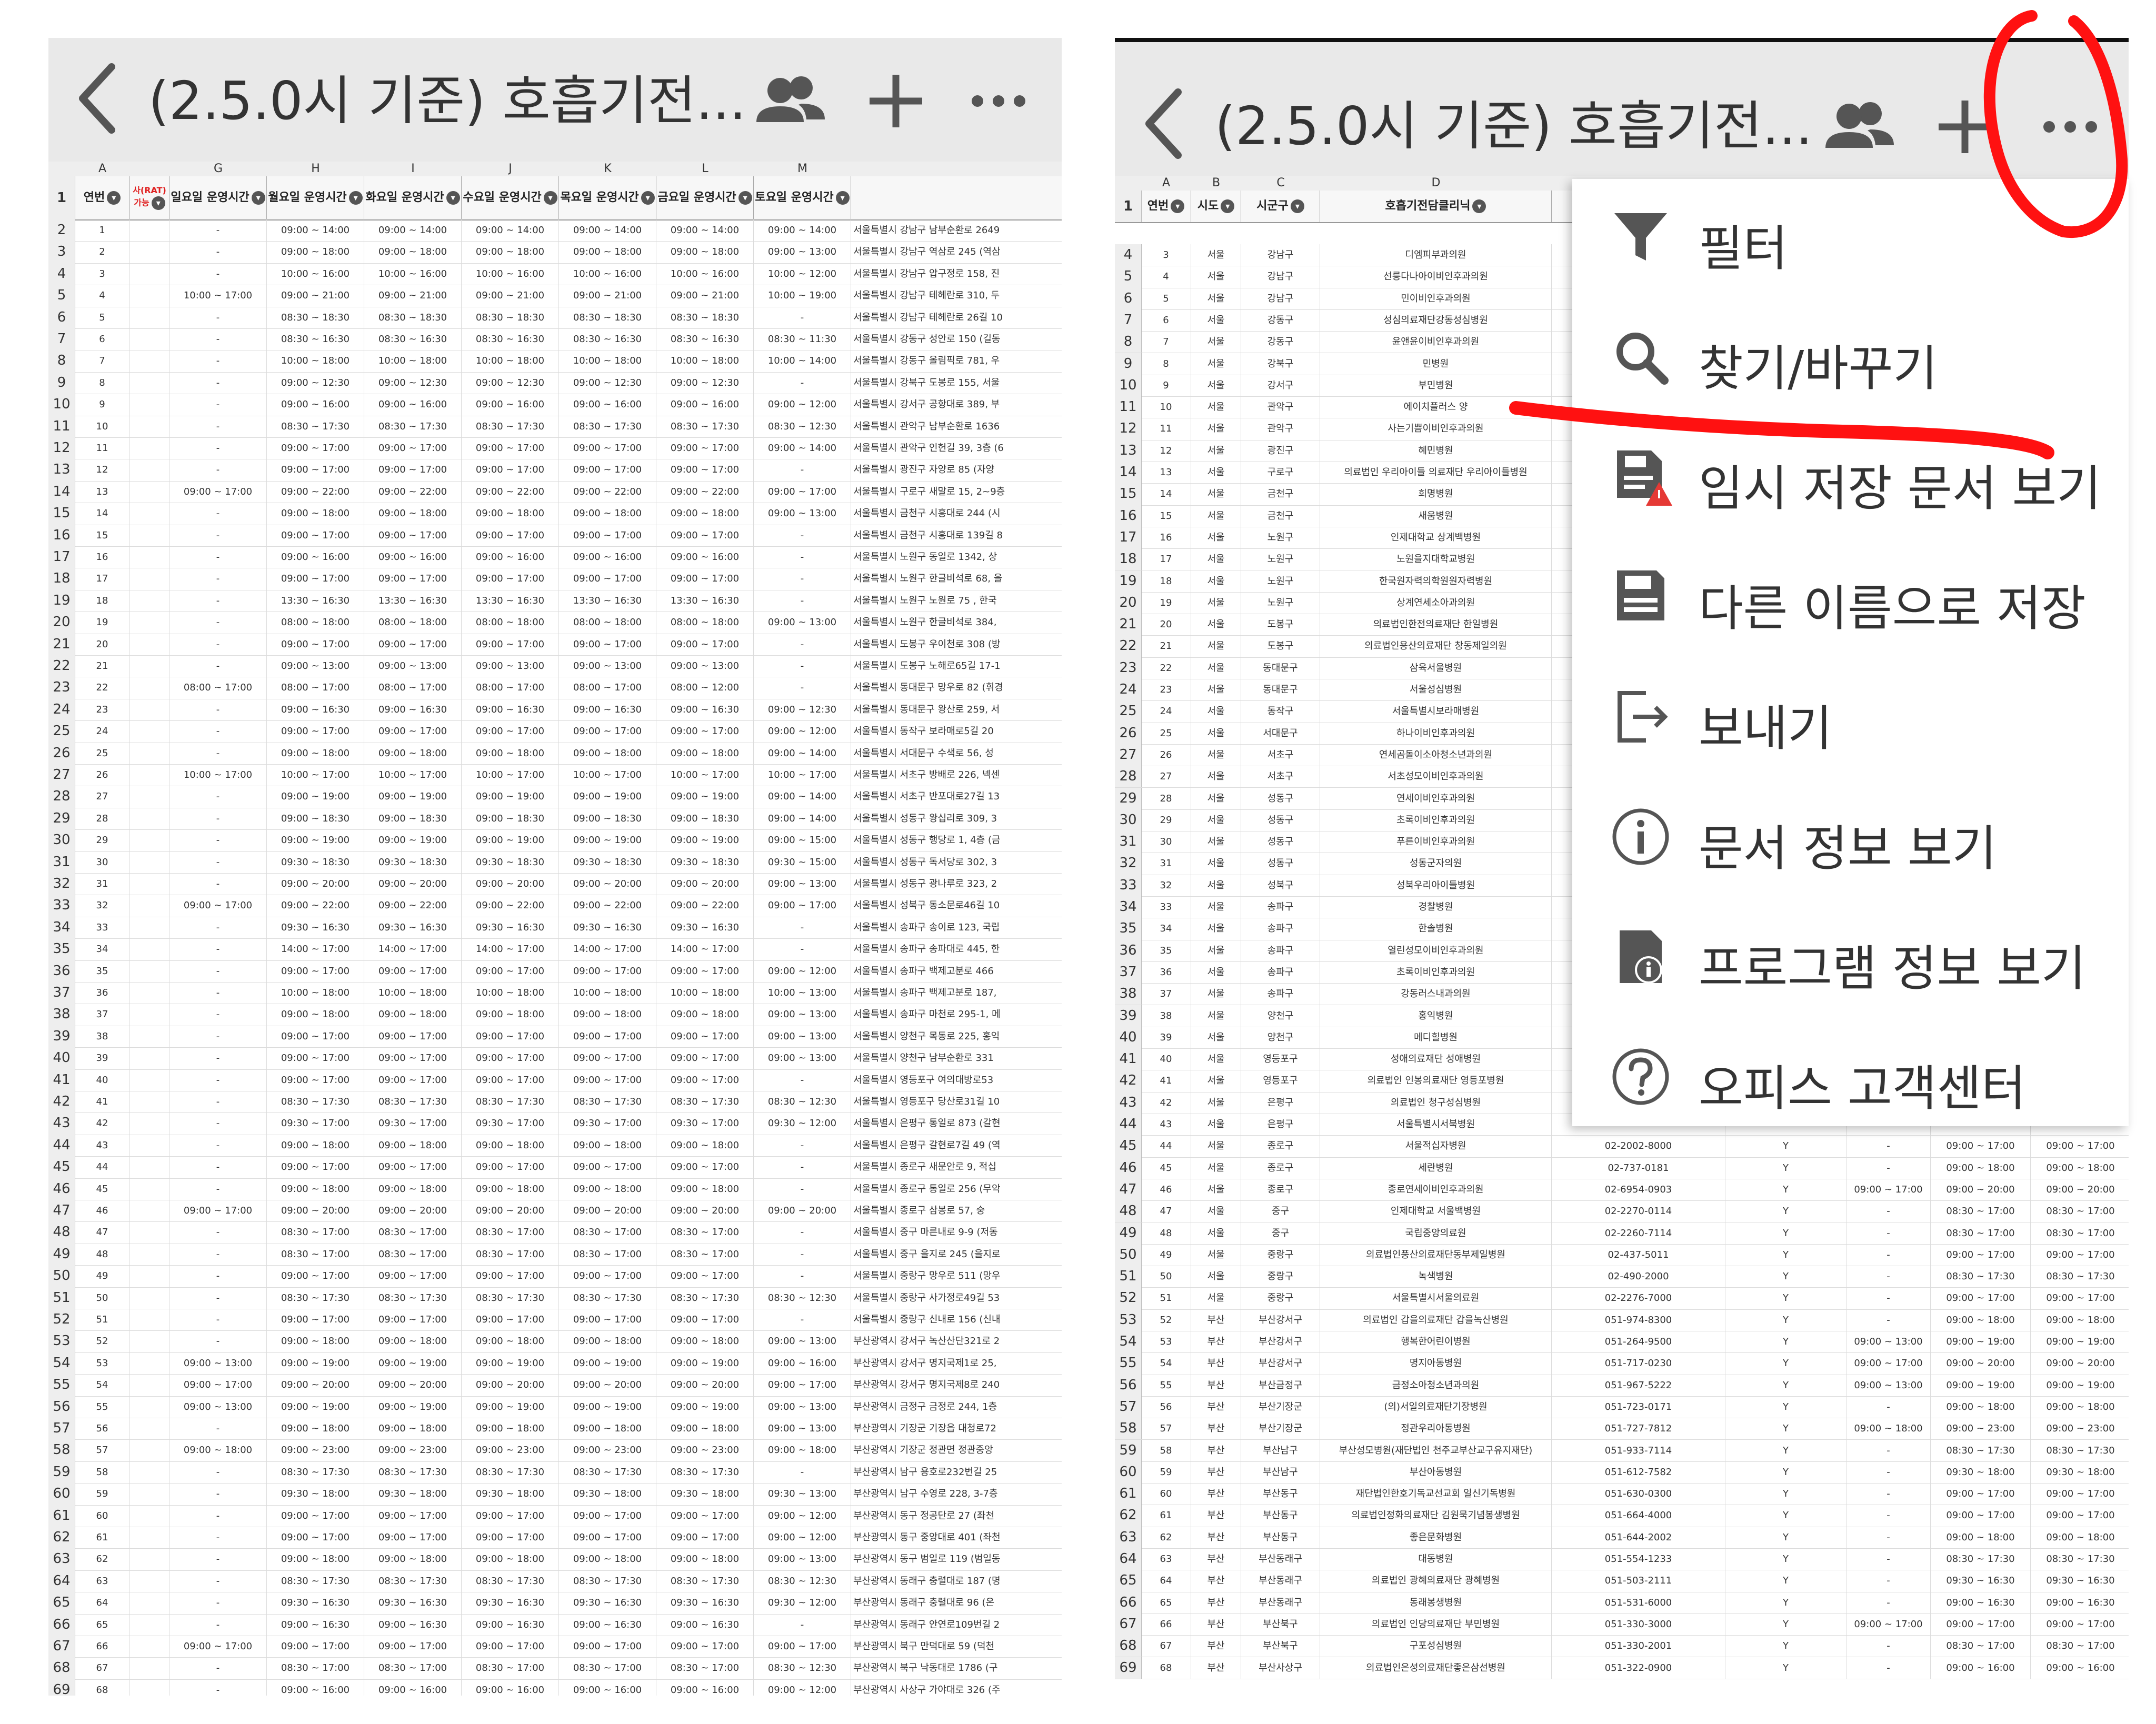  Describe the element at coordinates (102, 1145) in the screenshot. I see `table-cell: 43` at that location.